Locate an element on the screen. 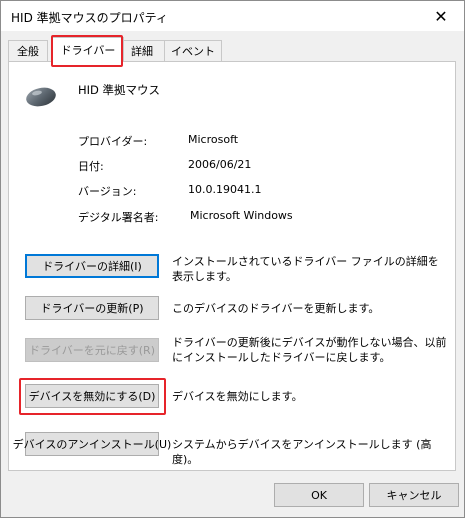 Image resolution: width=465 pixels, height=518 pixels. driver-details-button: ドライバーの詳細(I) is located at coordinates (92, 266).